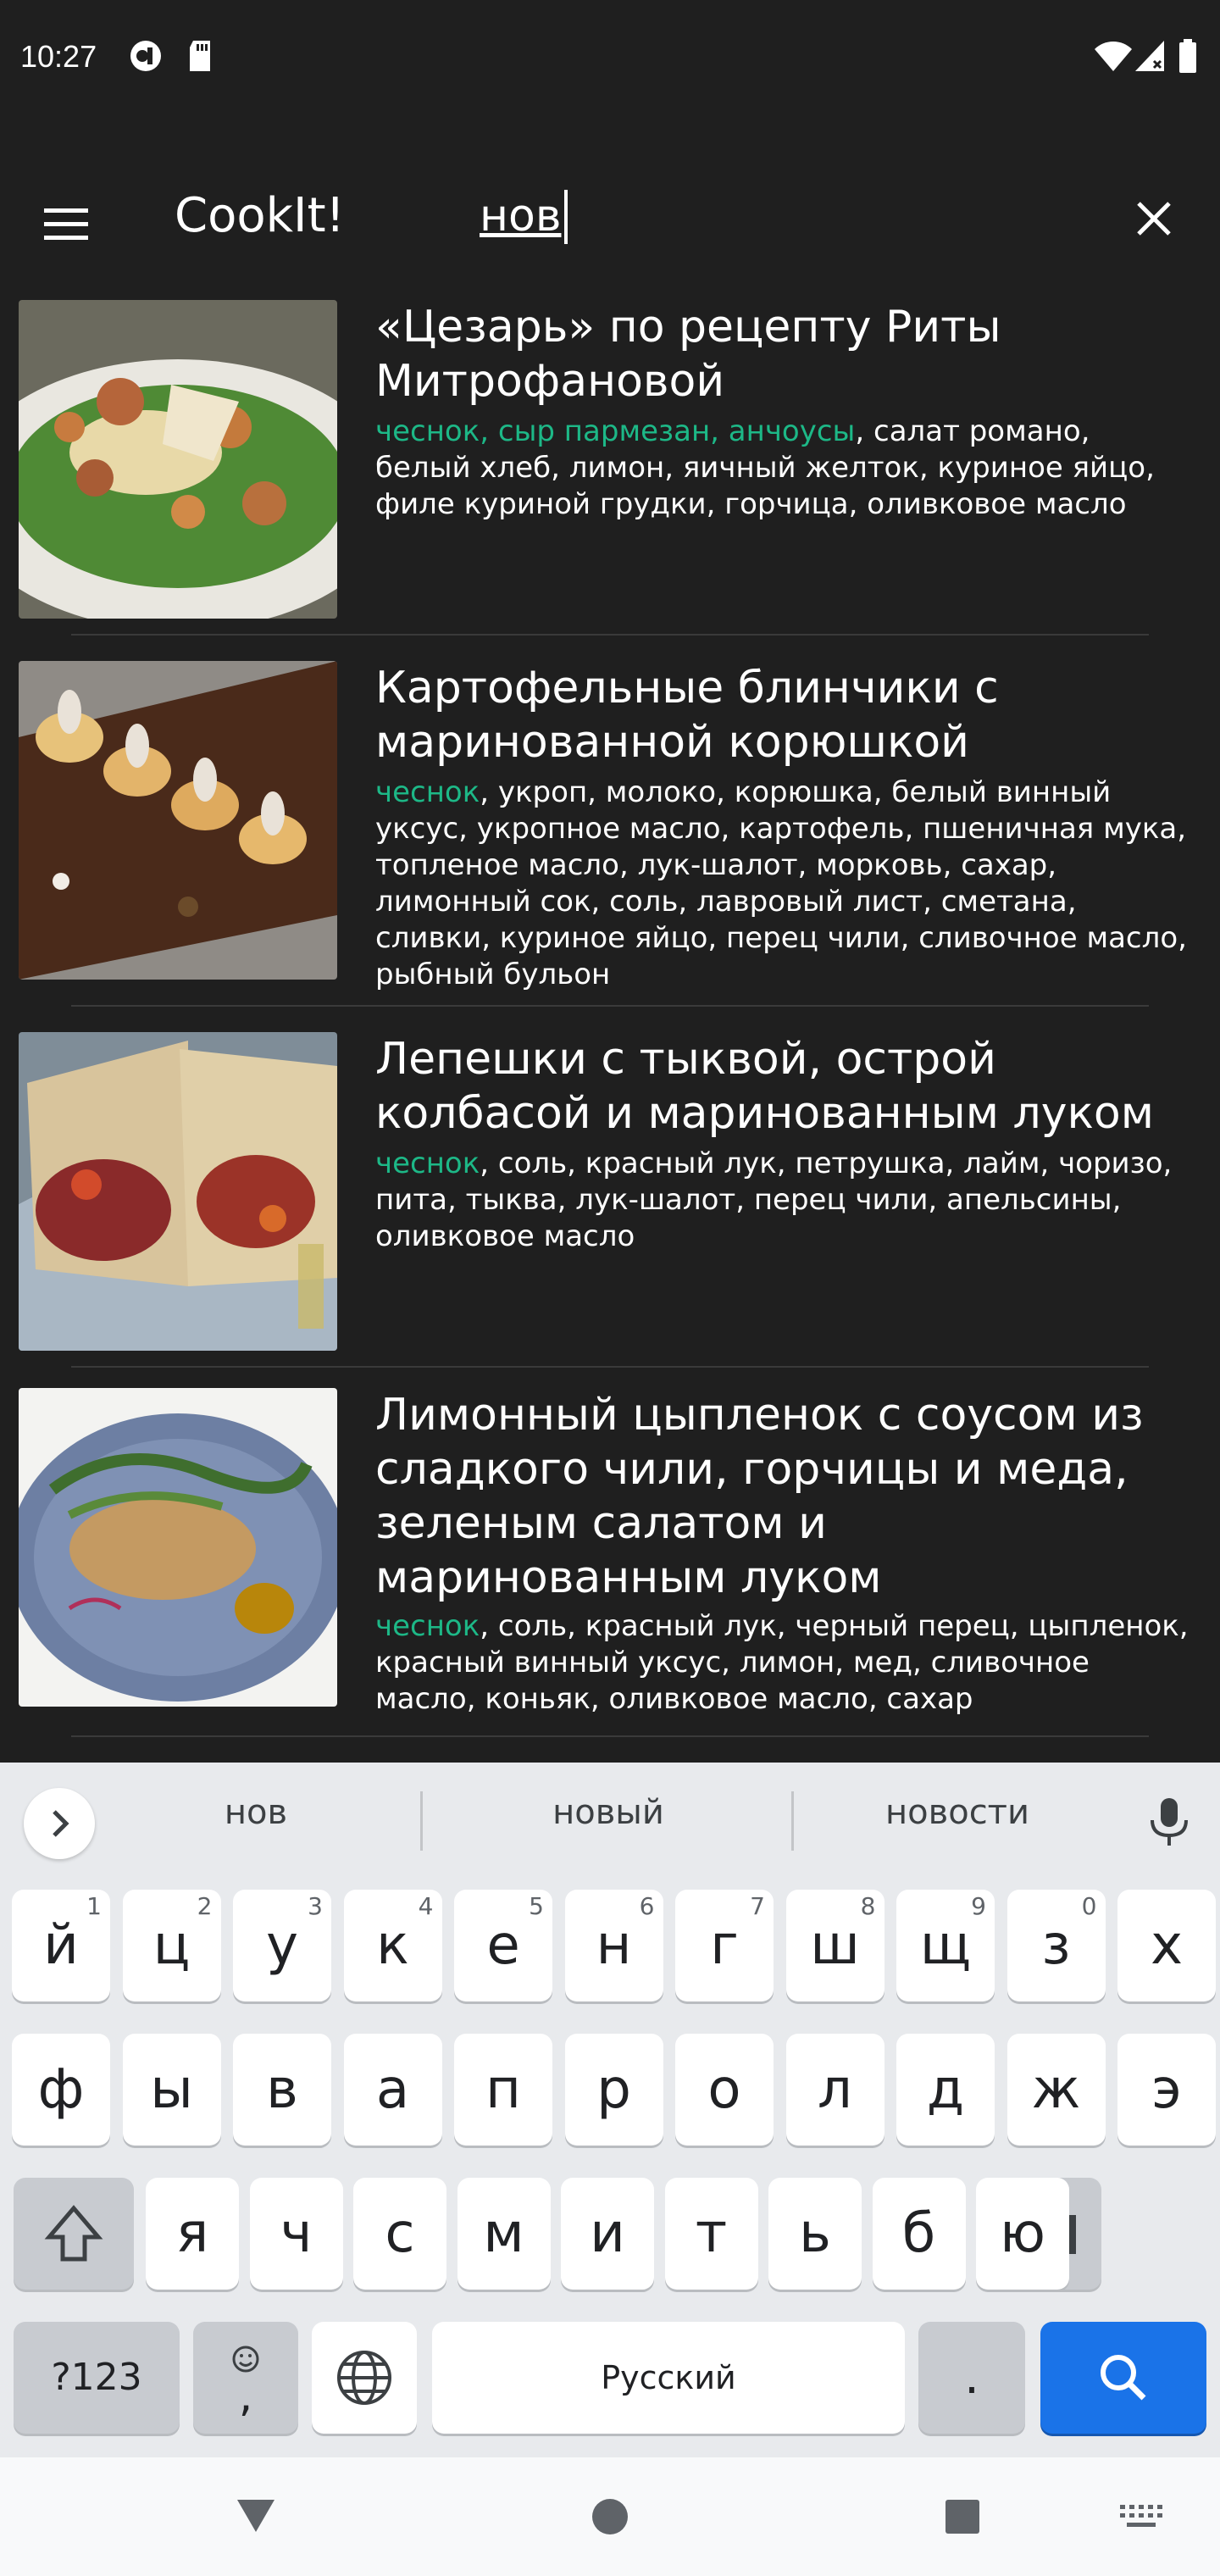 This screenshot has height=2576, width=1220. I want to click on status-time: 10:27, so click(58, 56).